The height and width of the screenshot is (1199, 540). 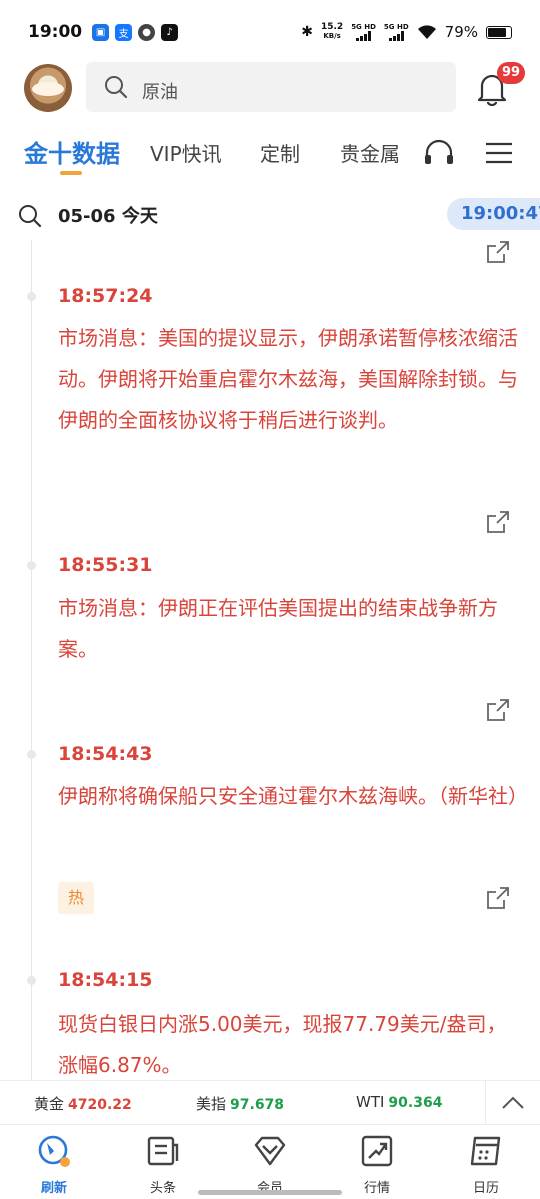 What do you see at coordinates (108, 215) in the screenshot?
I see `date-label: 05-06 今天` at bounding box center [108, 215].